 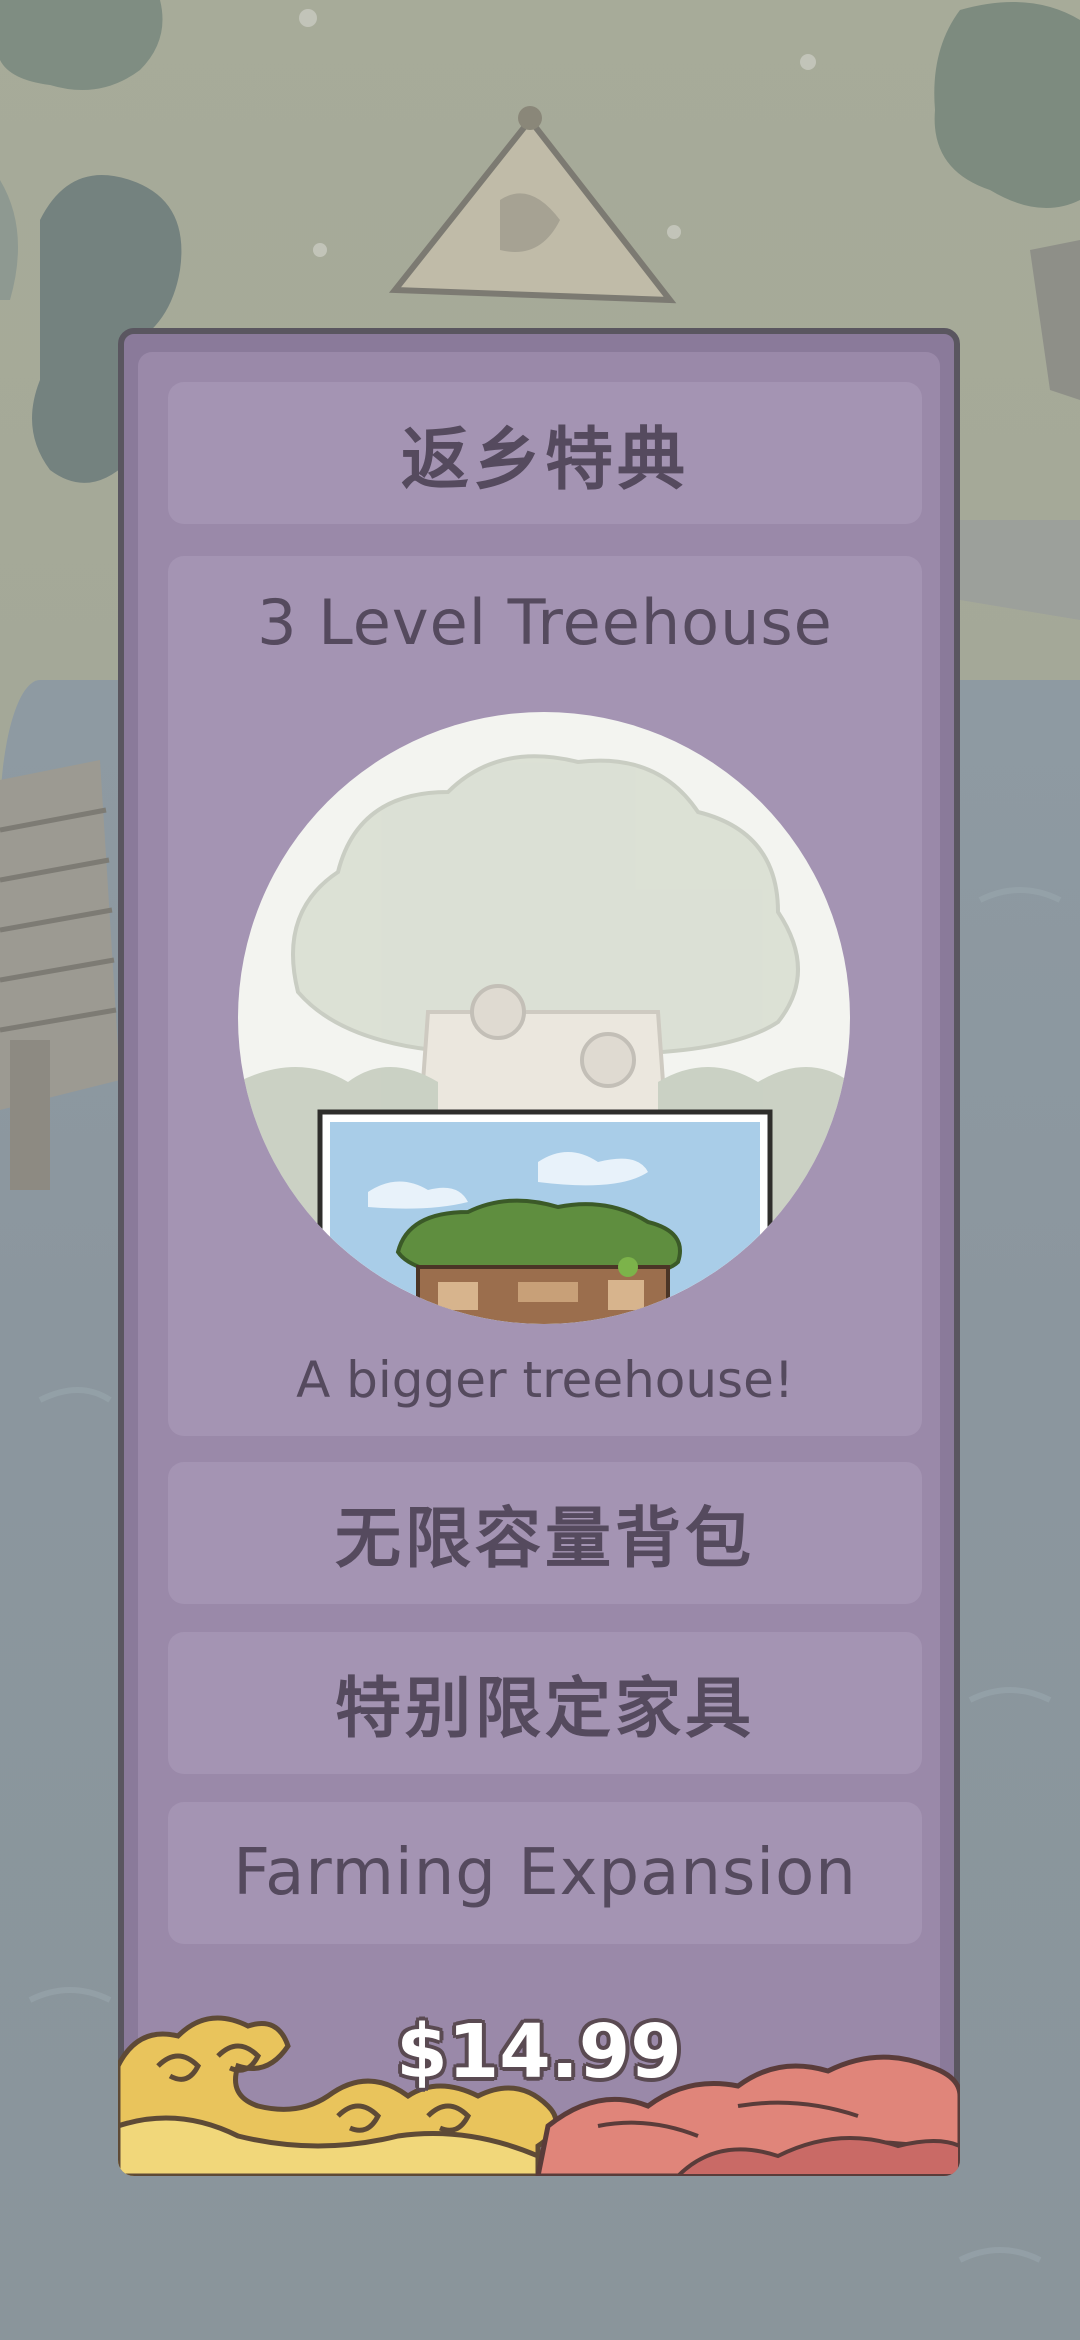 What do you see at coordinates (545, 453) in the screenshot?
I see `offer-title: 返乡特典` at bounding box center [545, 453].